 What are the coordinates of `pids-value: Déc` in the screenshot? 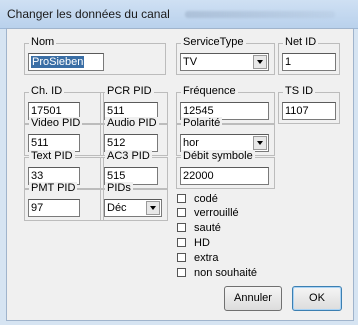 It's located at (117, 208).